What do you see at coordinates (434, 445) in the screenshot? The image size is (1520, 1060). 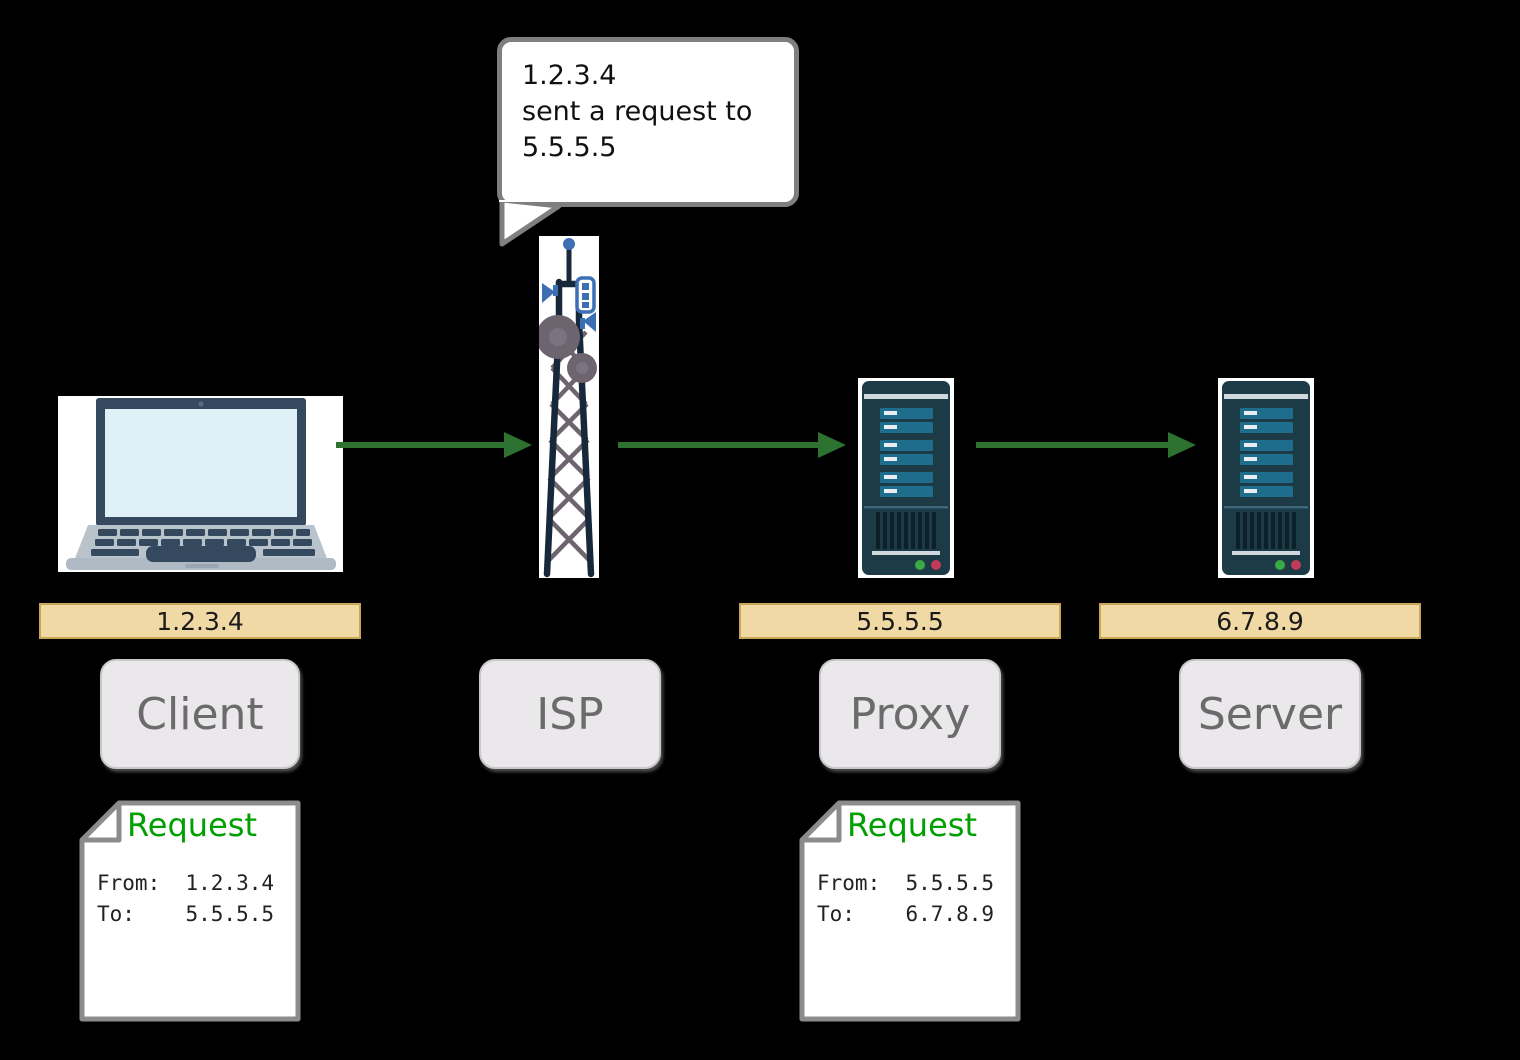 I see `arrow-client-to-isp` at bounding box center [434, 445].